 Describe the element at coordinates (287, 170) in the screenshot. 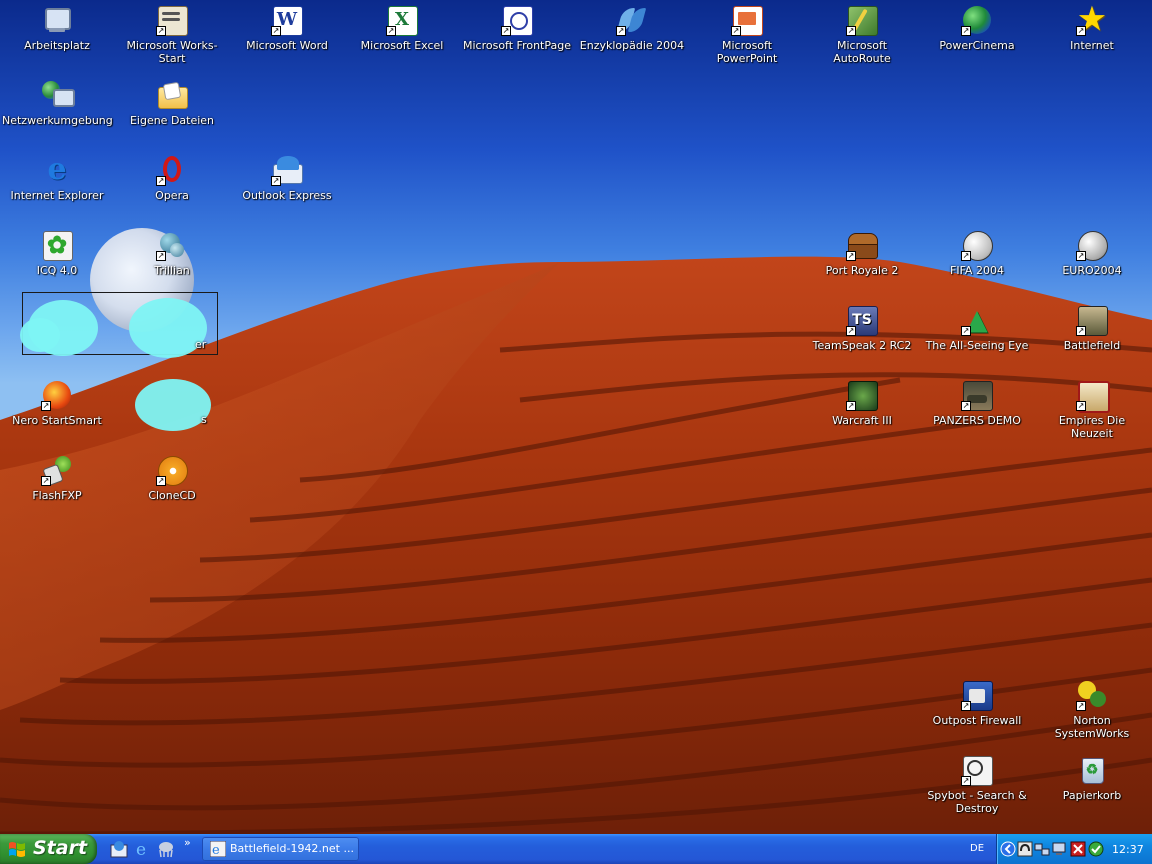

I see `outlook-express-icon: ↗` at that location.